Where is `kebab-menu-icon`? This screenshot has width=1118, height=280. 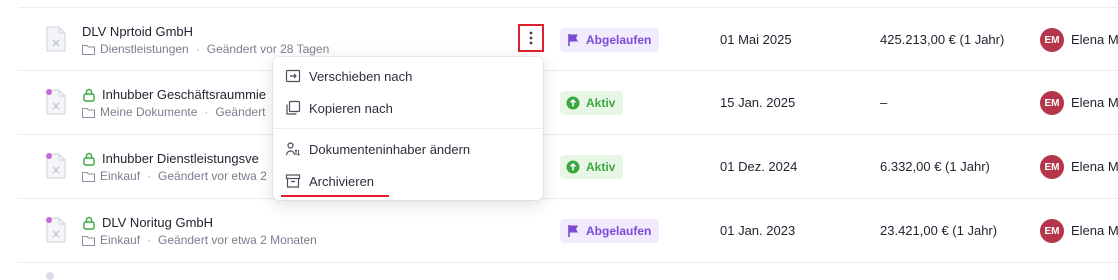
kebab-menu-icon is located at coordinates (531, 38).